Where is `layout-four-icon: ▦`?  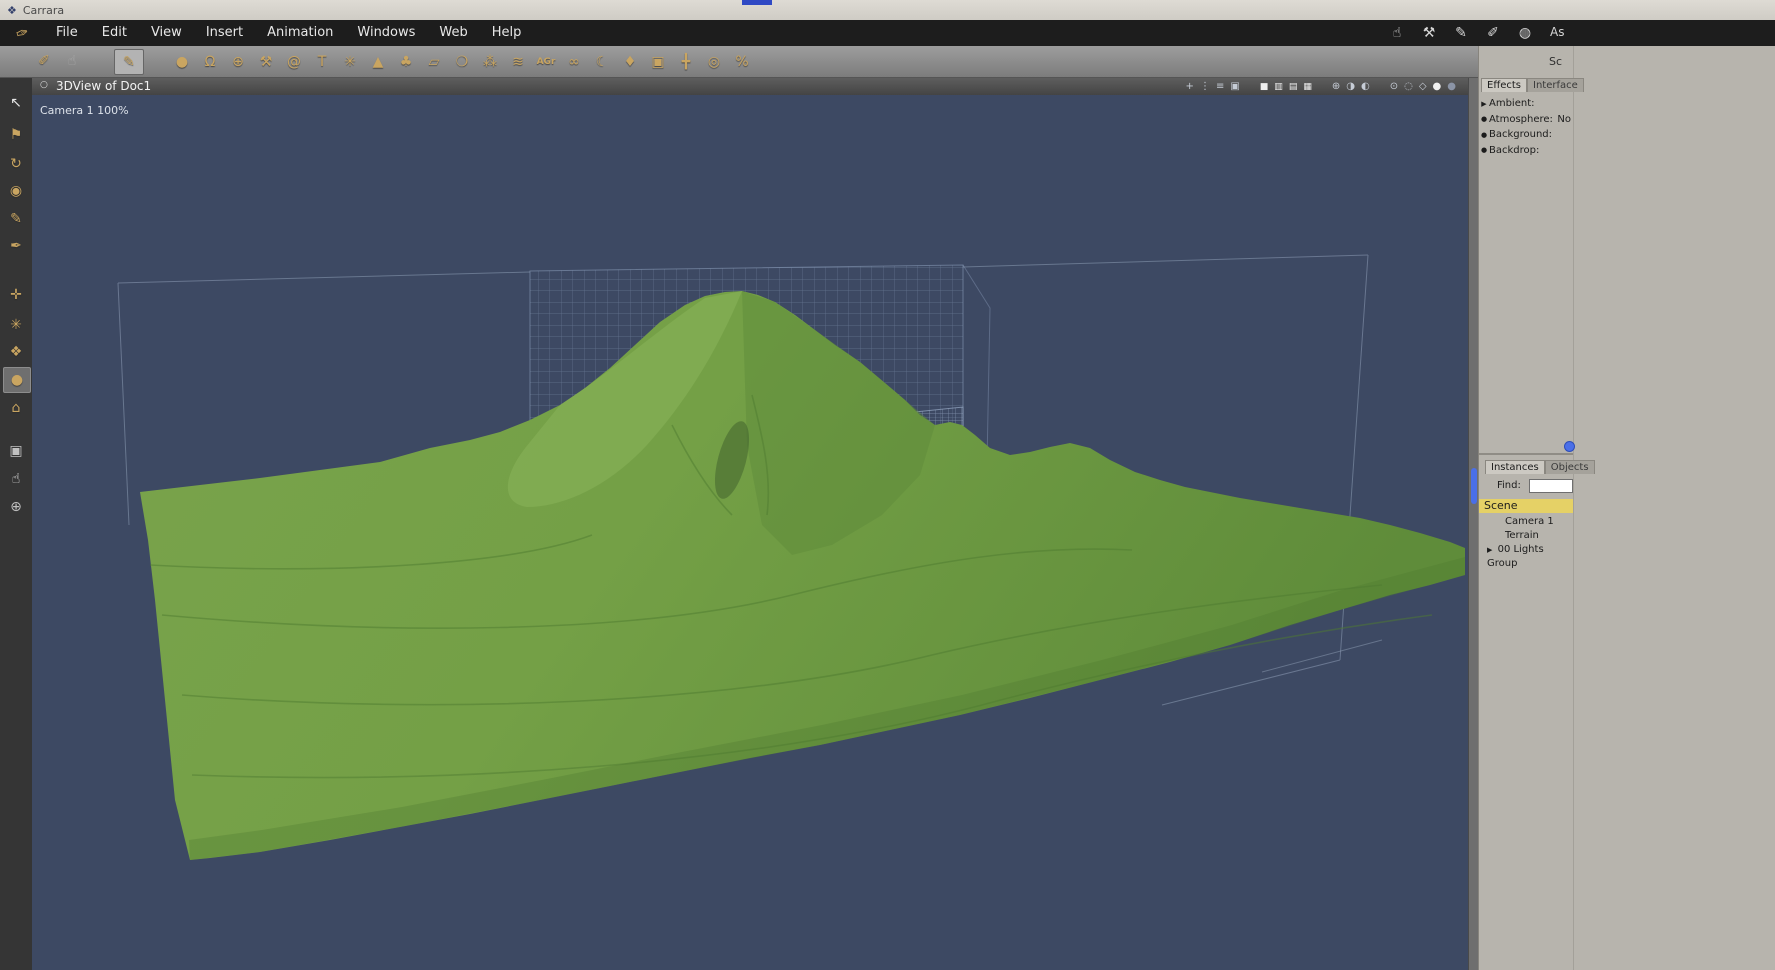
layout-four-icon: ▦ is located at coordinates (1307, 87).